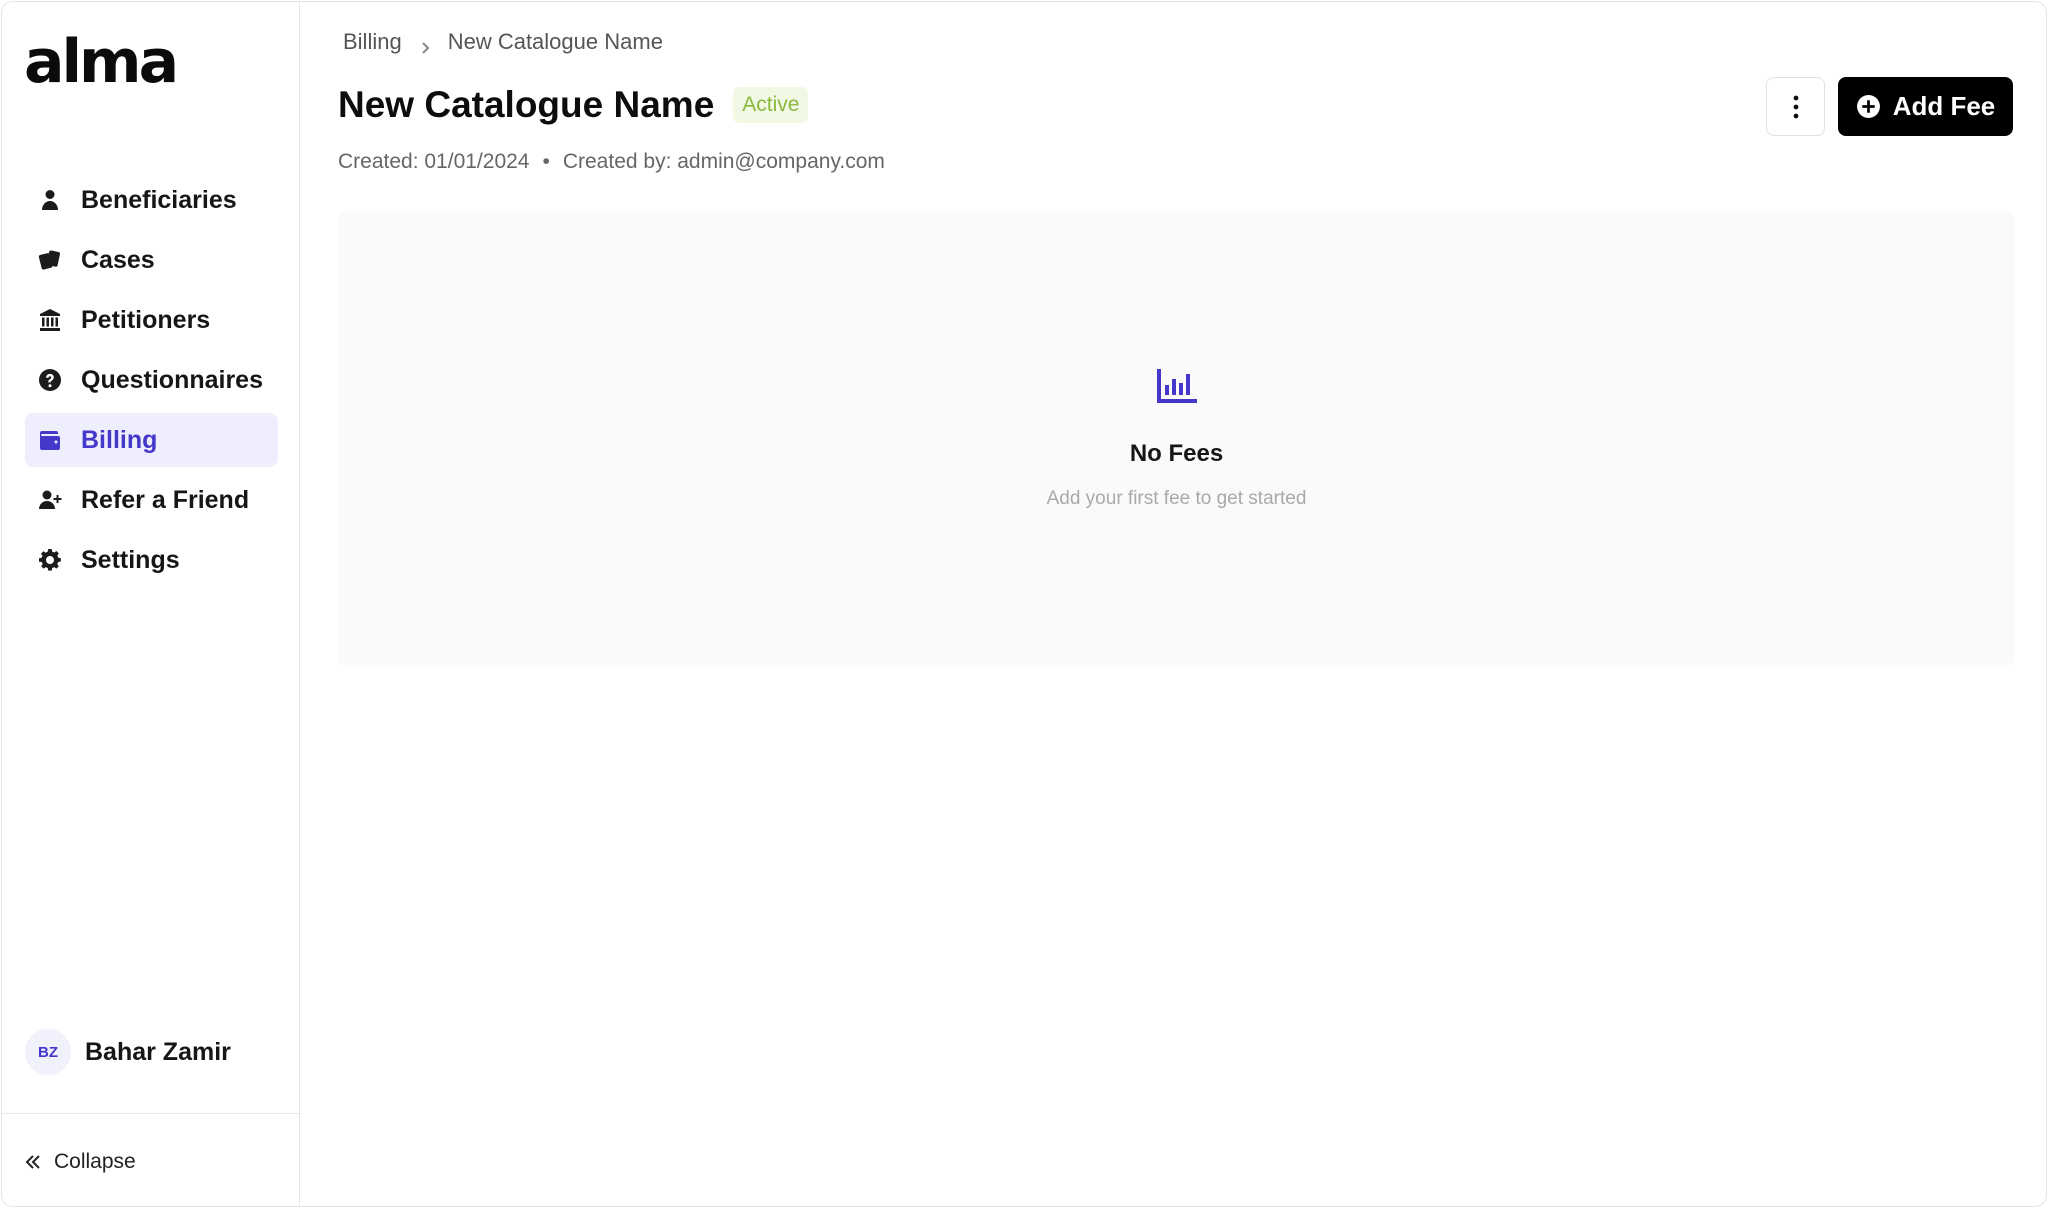  I want to click on user-plus-icon, so click(50, 500).